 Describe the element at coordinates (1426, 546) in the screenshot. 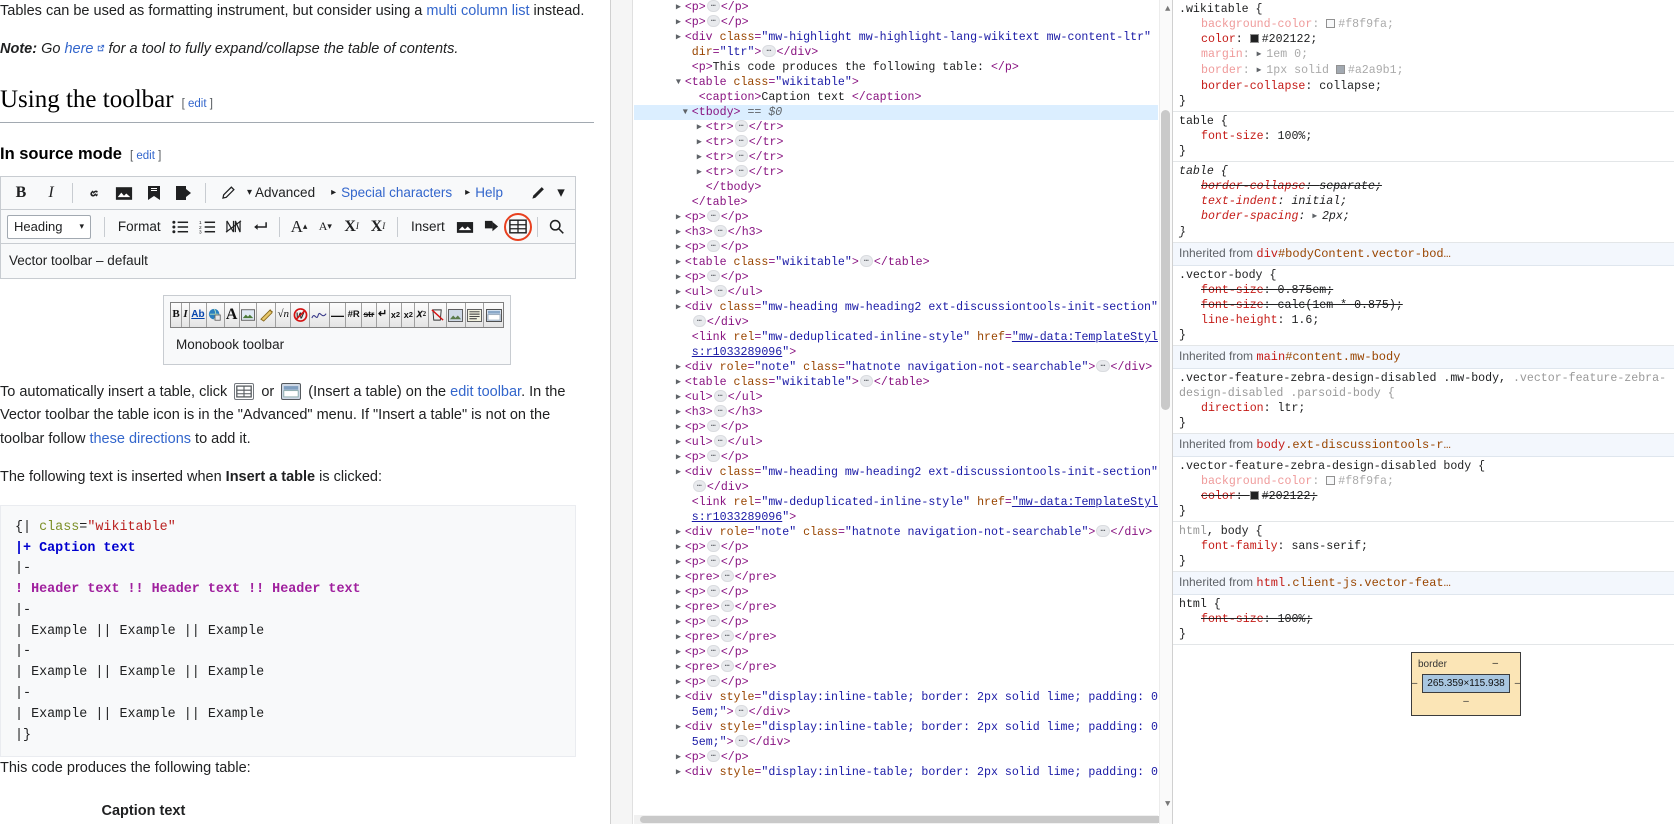

I see `css-declaration: font-family: sans-serif;` at that location.